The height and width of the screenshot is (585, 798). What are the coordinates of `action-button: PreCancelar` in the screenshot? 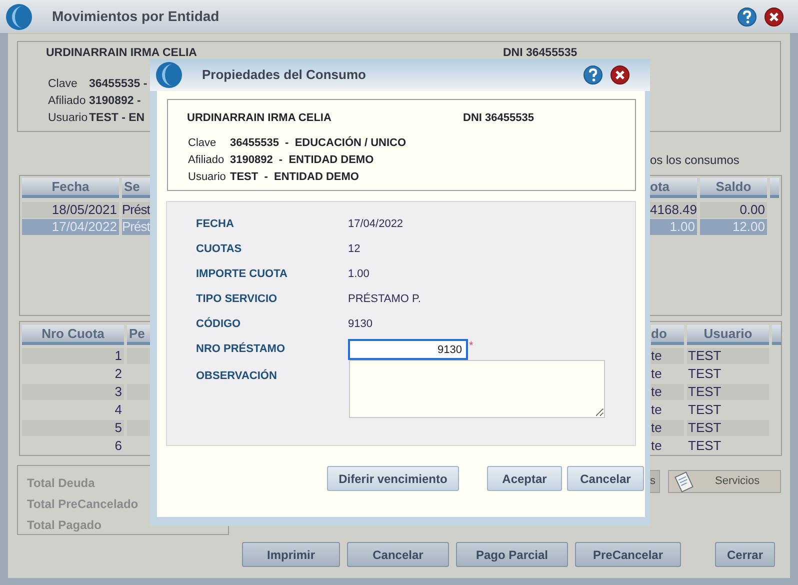 It's located at (628, 554).